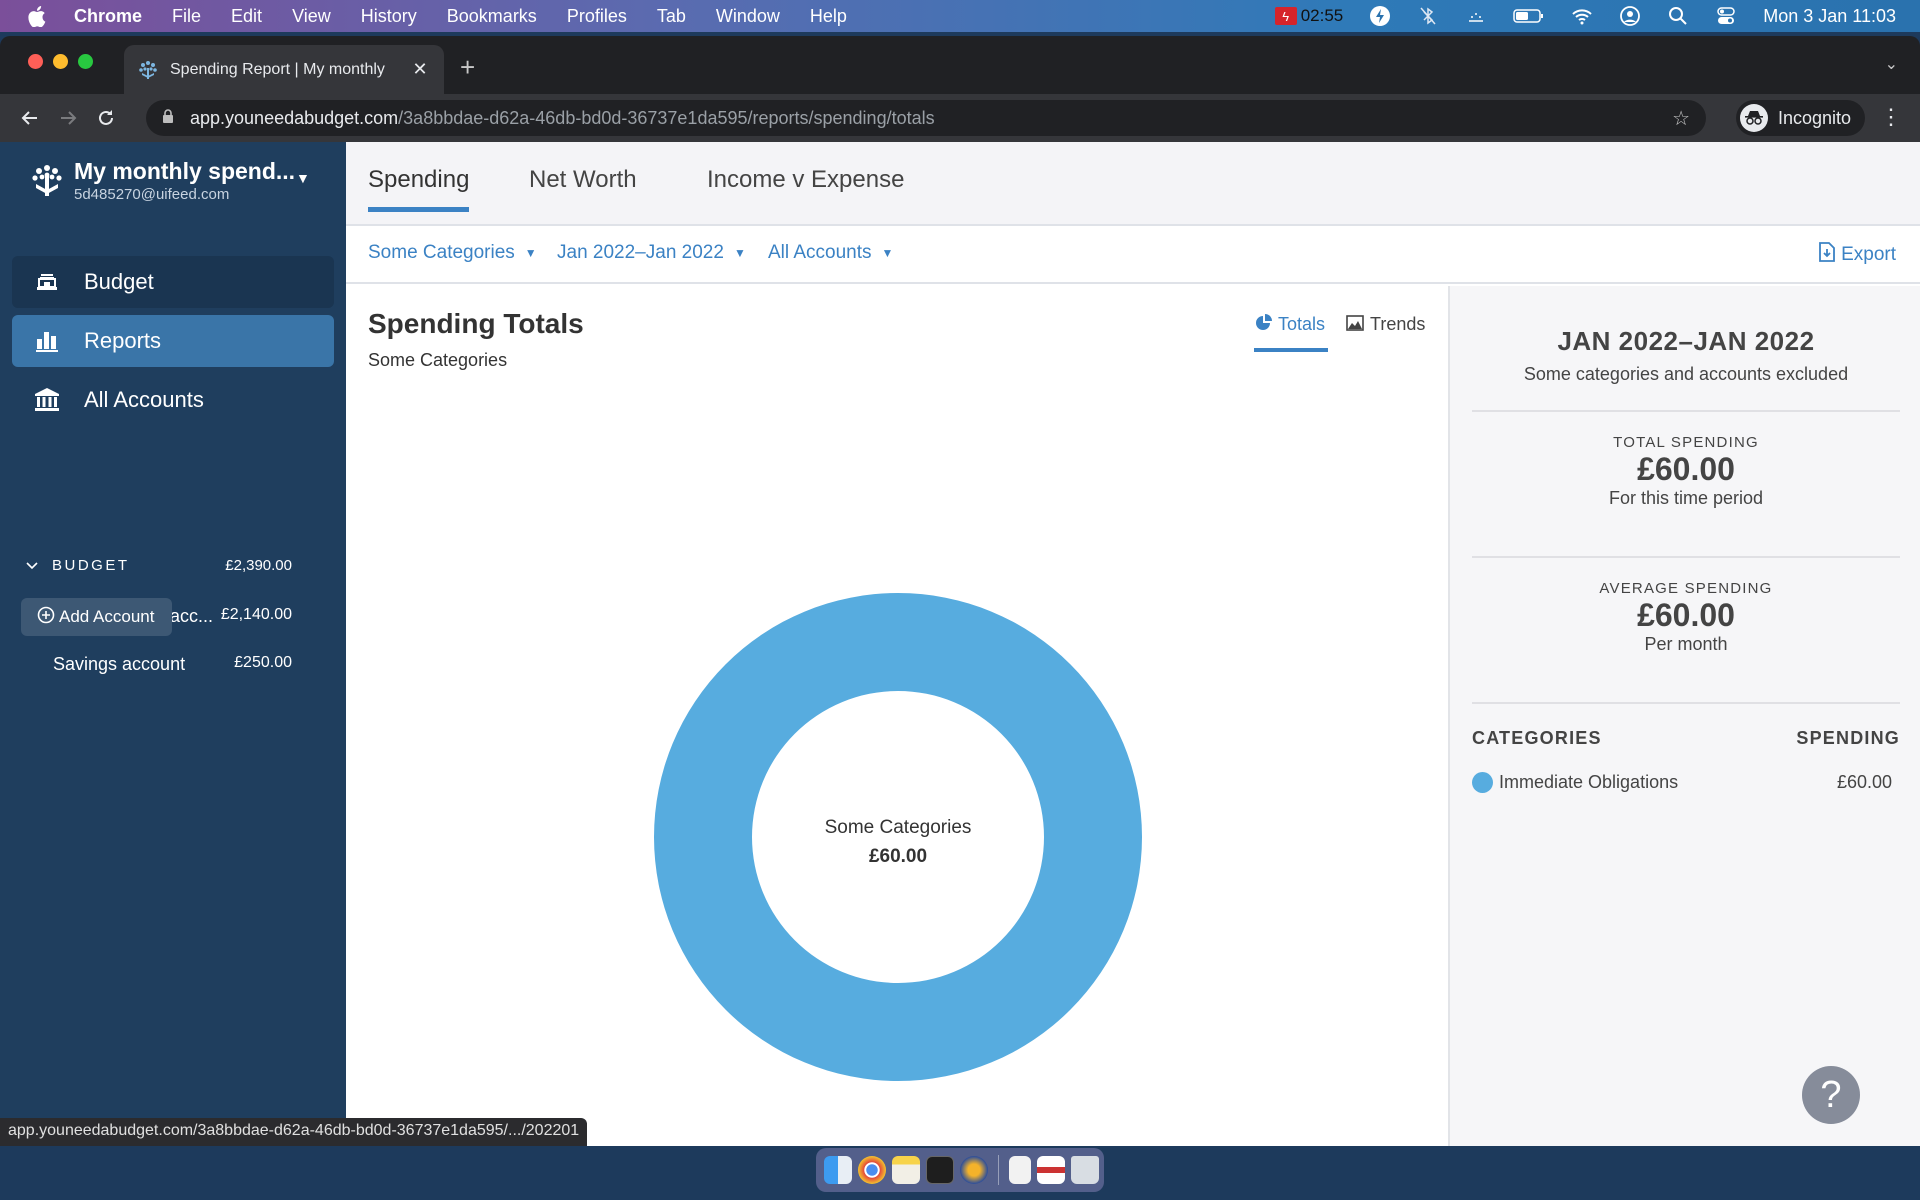 The height and width of the screenshot is (1200, 1920). I want to click on average-spending-note: Per month, so click(1686, 644).